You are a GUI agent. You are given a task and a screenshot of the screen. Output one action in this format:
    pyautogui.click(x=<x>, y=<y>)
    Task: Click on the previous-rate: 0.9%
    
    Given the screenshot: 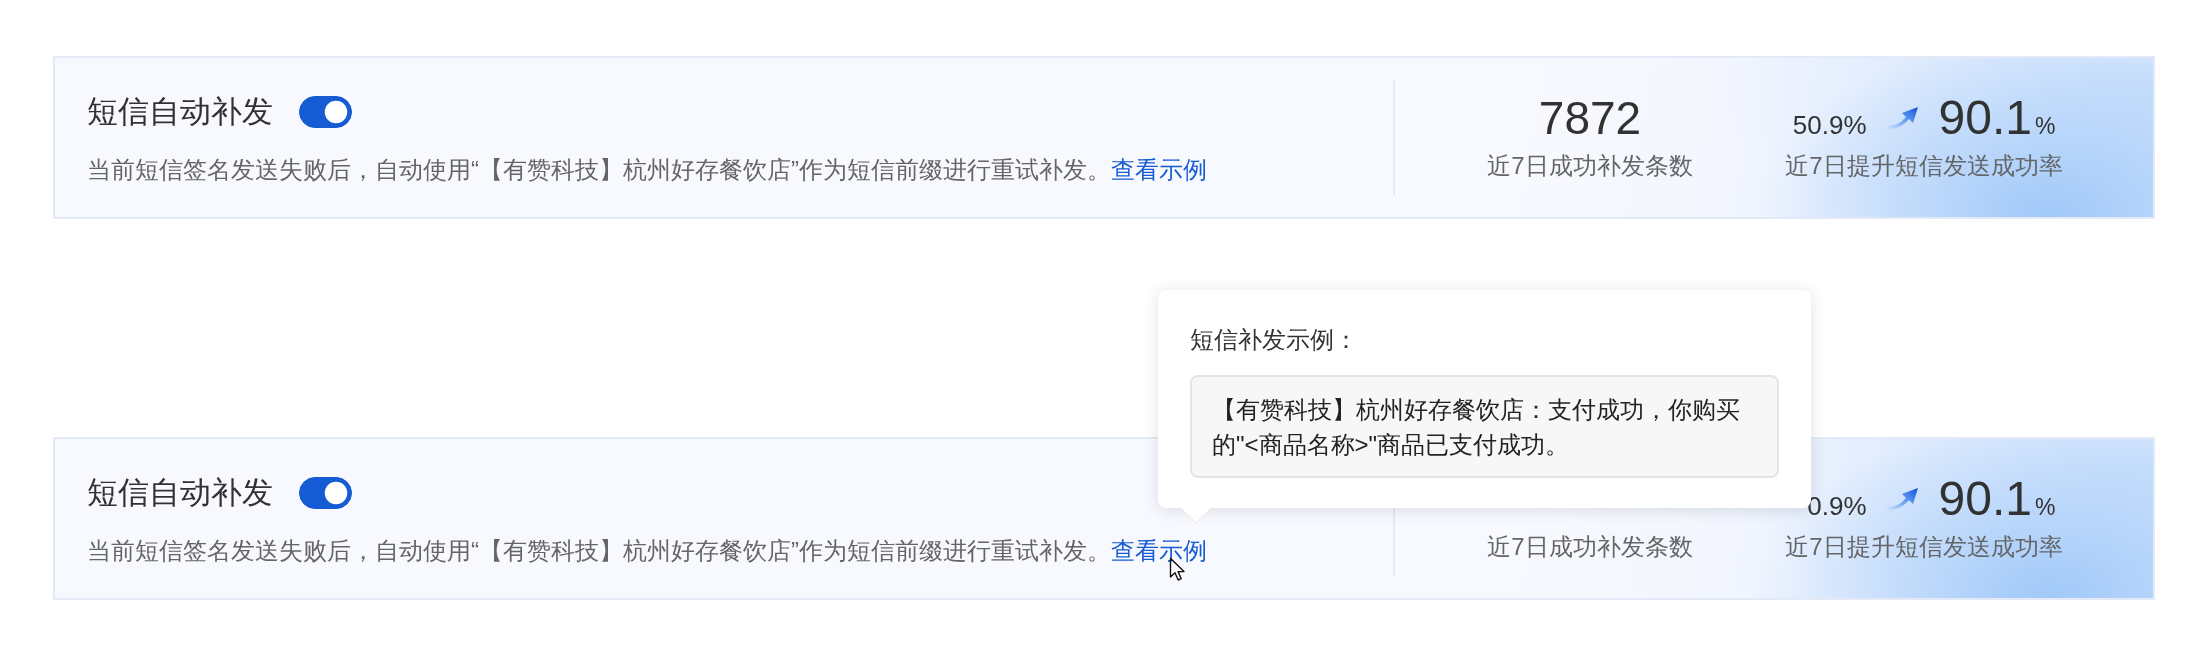 What is the action you would take?
    pyautogui.click(x=1837, y=506)
    